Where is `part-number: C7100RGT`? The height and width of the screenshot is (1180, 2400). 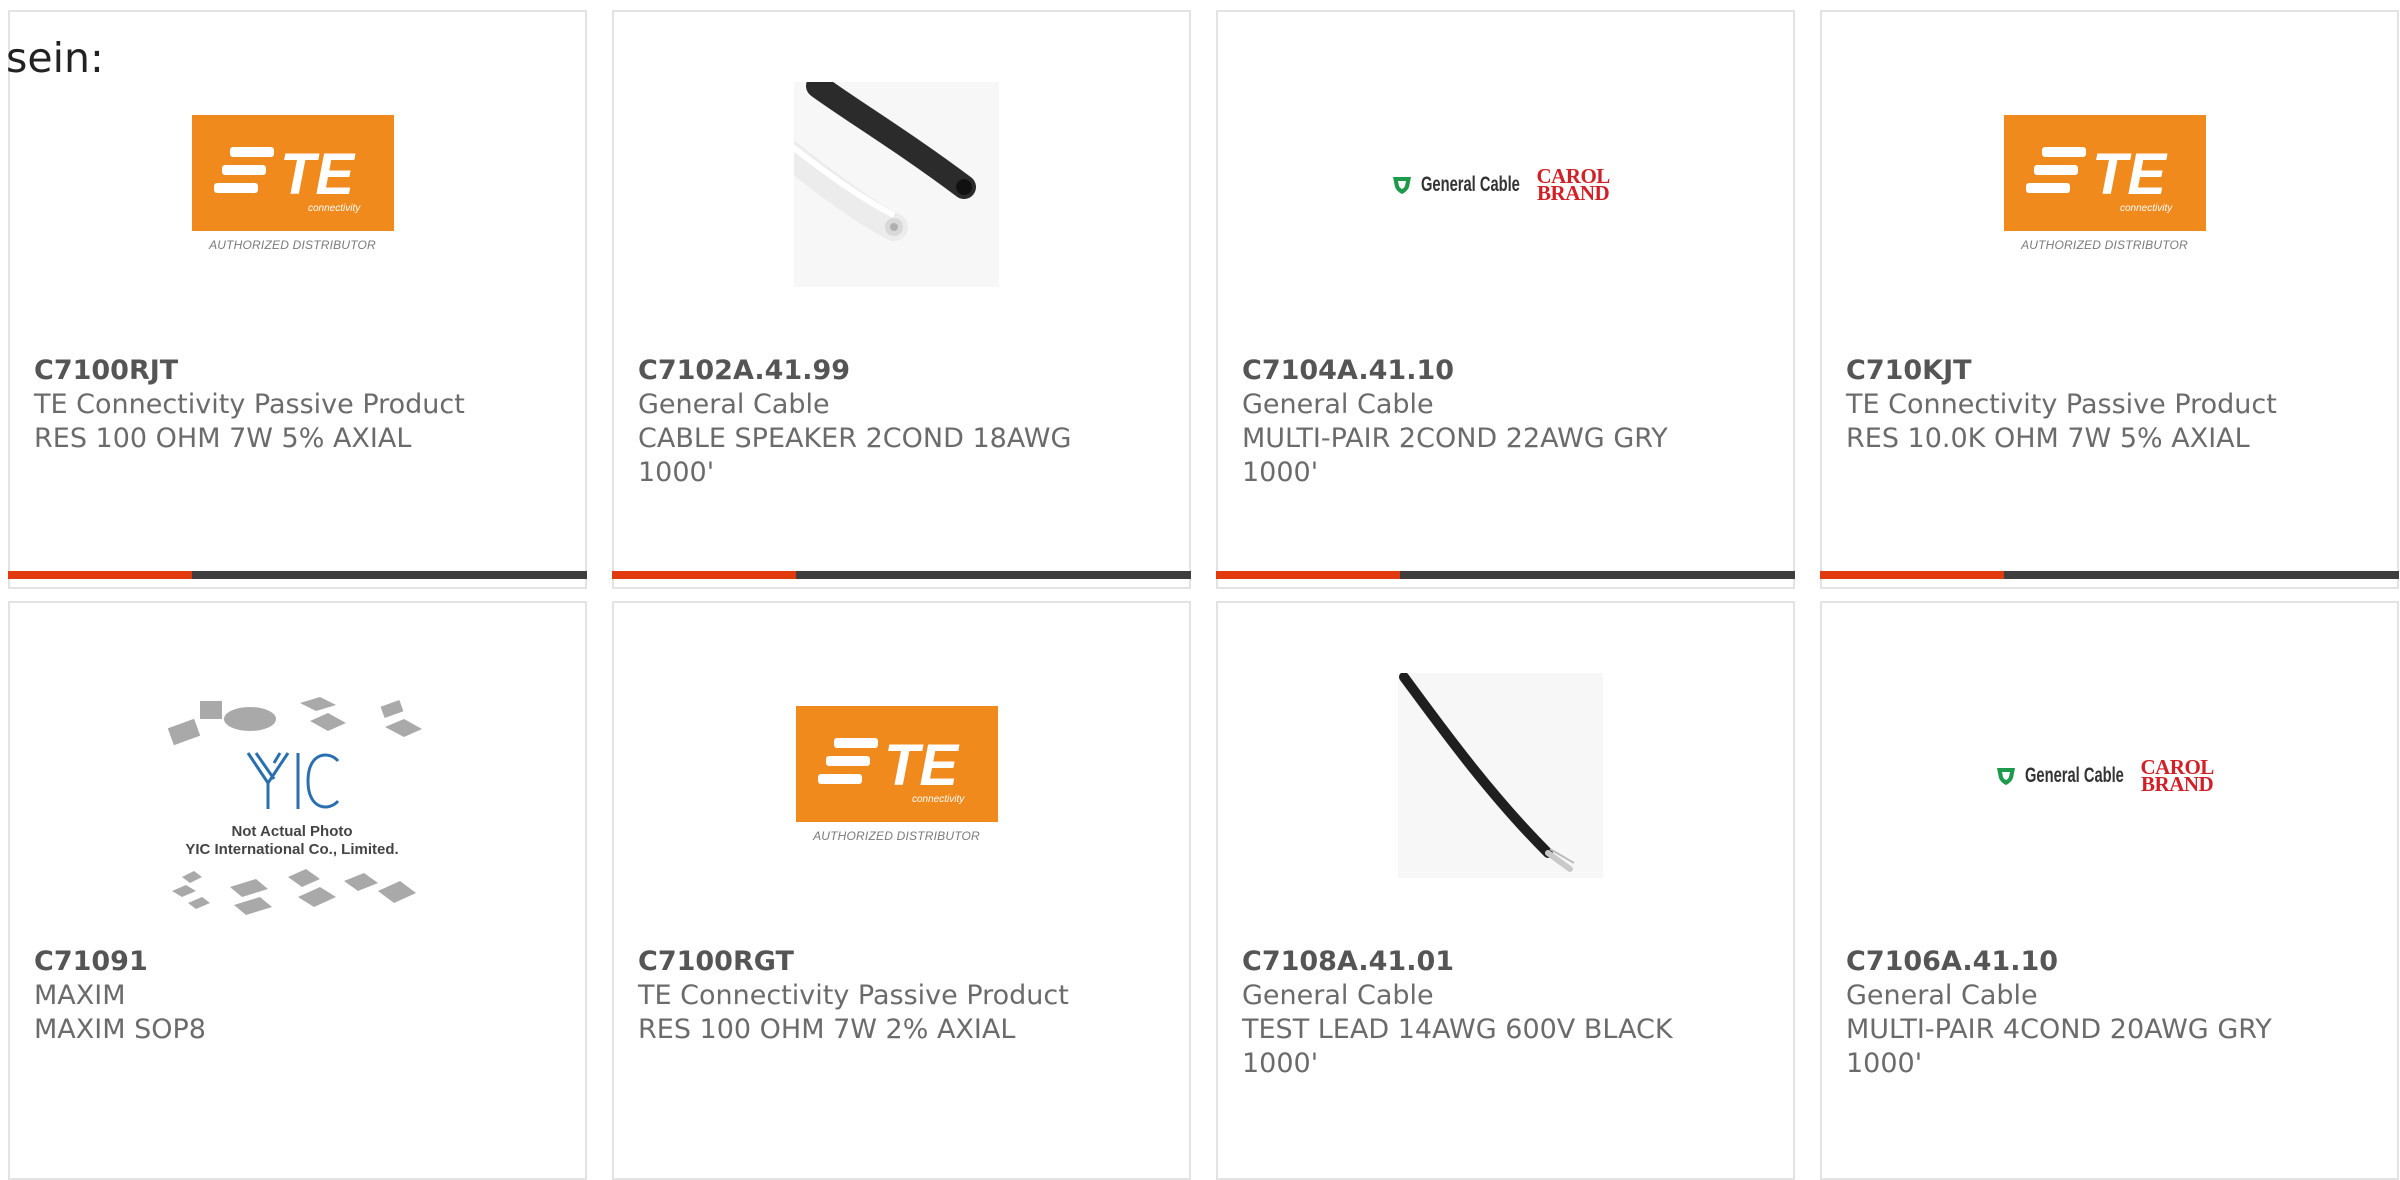
part-number: C7100RGT is located at coordinates (858, 962).